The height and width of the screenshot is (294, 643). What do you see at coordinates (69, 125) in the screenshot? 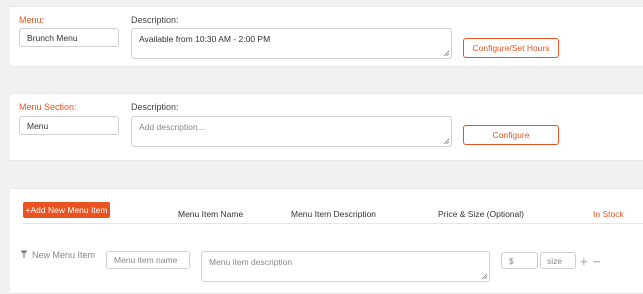
I see `menu-section-name-input: Menu` at bounding box center [69, 125].